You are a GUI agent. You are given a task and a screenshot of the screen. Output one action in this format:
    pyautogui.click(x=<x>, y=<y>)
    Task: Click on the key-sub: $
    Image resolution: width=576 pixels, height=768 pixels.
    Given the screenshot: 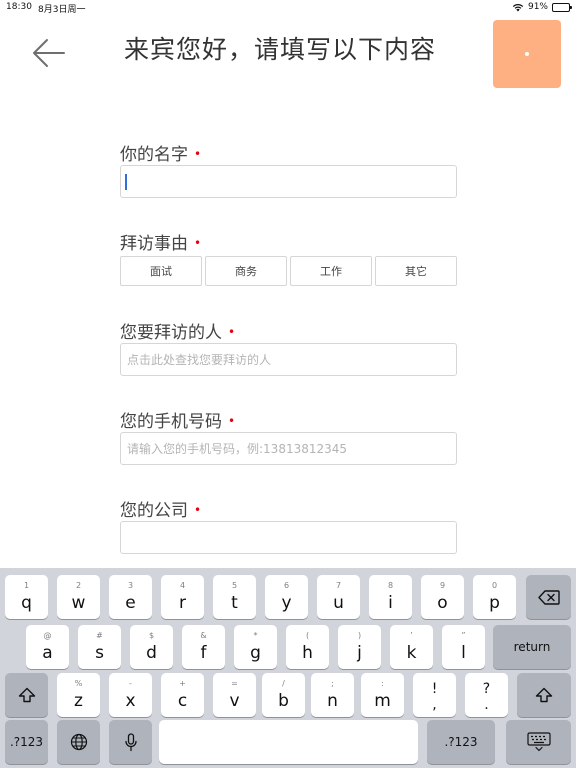 What is the action you would take?
    pyautogui.click(x=151, y=635)
    